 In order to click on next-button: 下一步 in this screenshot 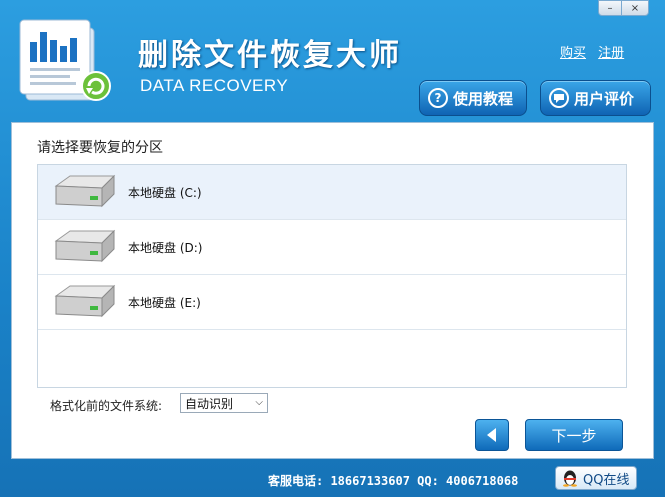, I will do `click(574, 435)`.